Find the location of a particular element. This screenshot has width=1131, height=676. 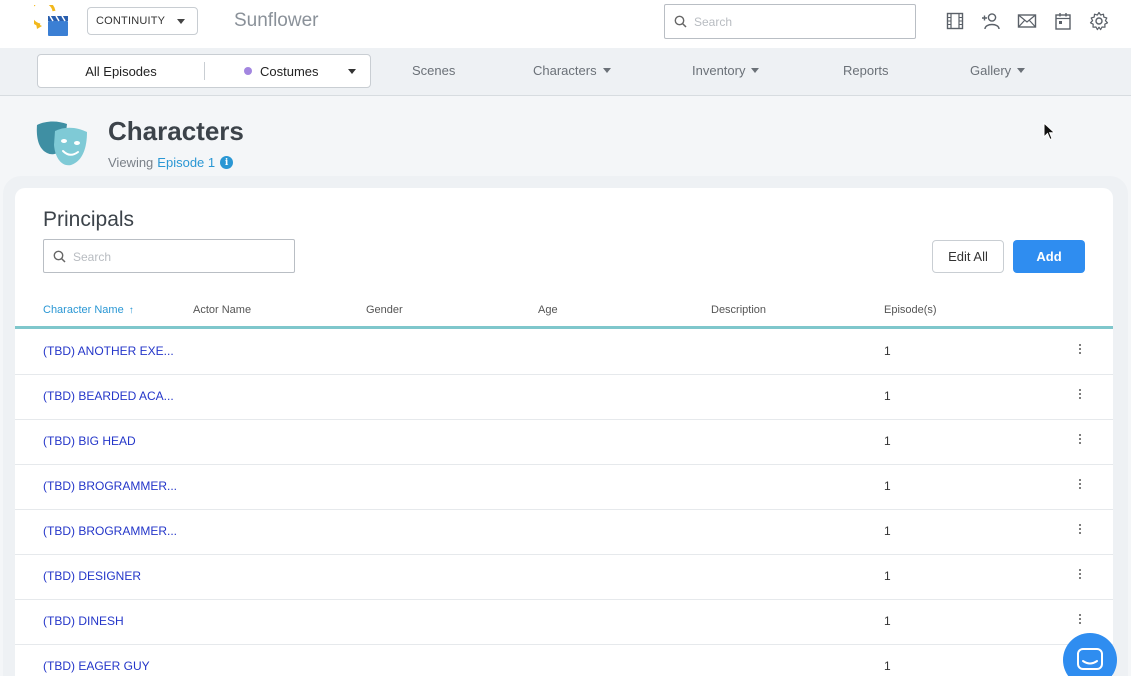

app-logo-icon is located at coordinates (49, 19).